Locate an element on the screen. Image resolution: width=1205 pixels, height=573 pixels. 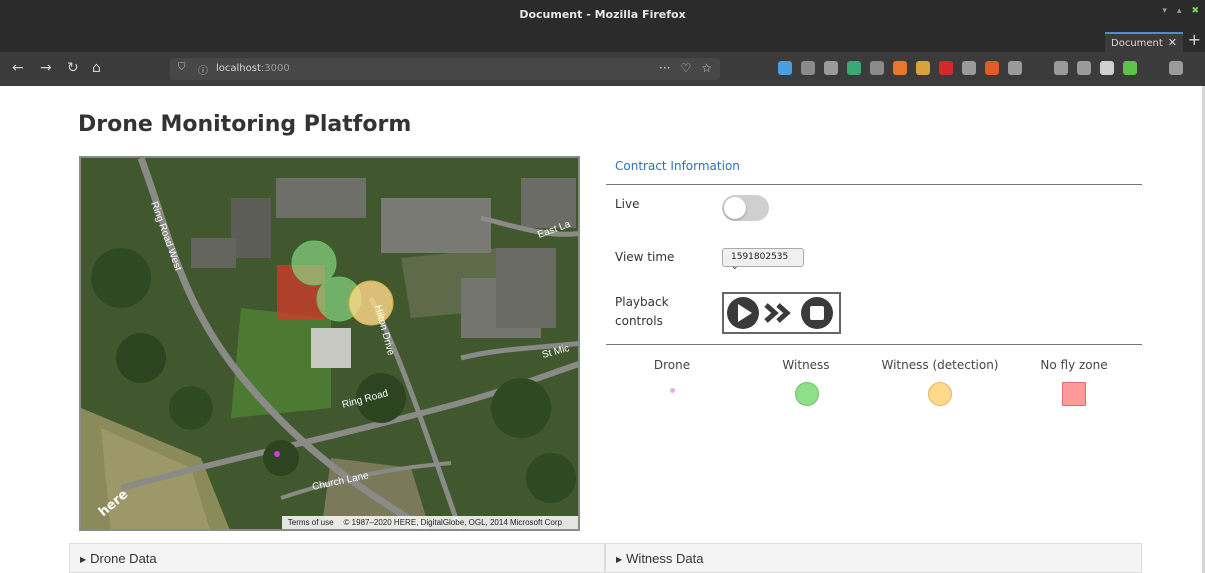
extension-s-icon is located at coordinates (854, 68).